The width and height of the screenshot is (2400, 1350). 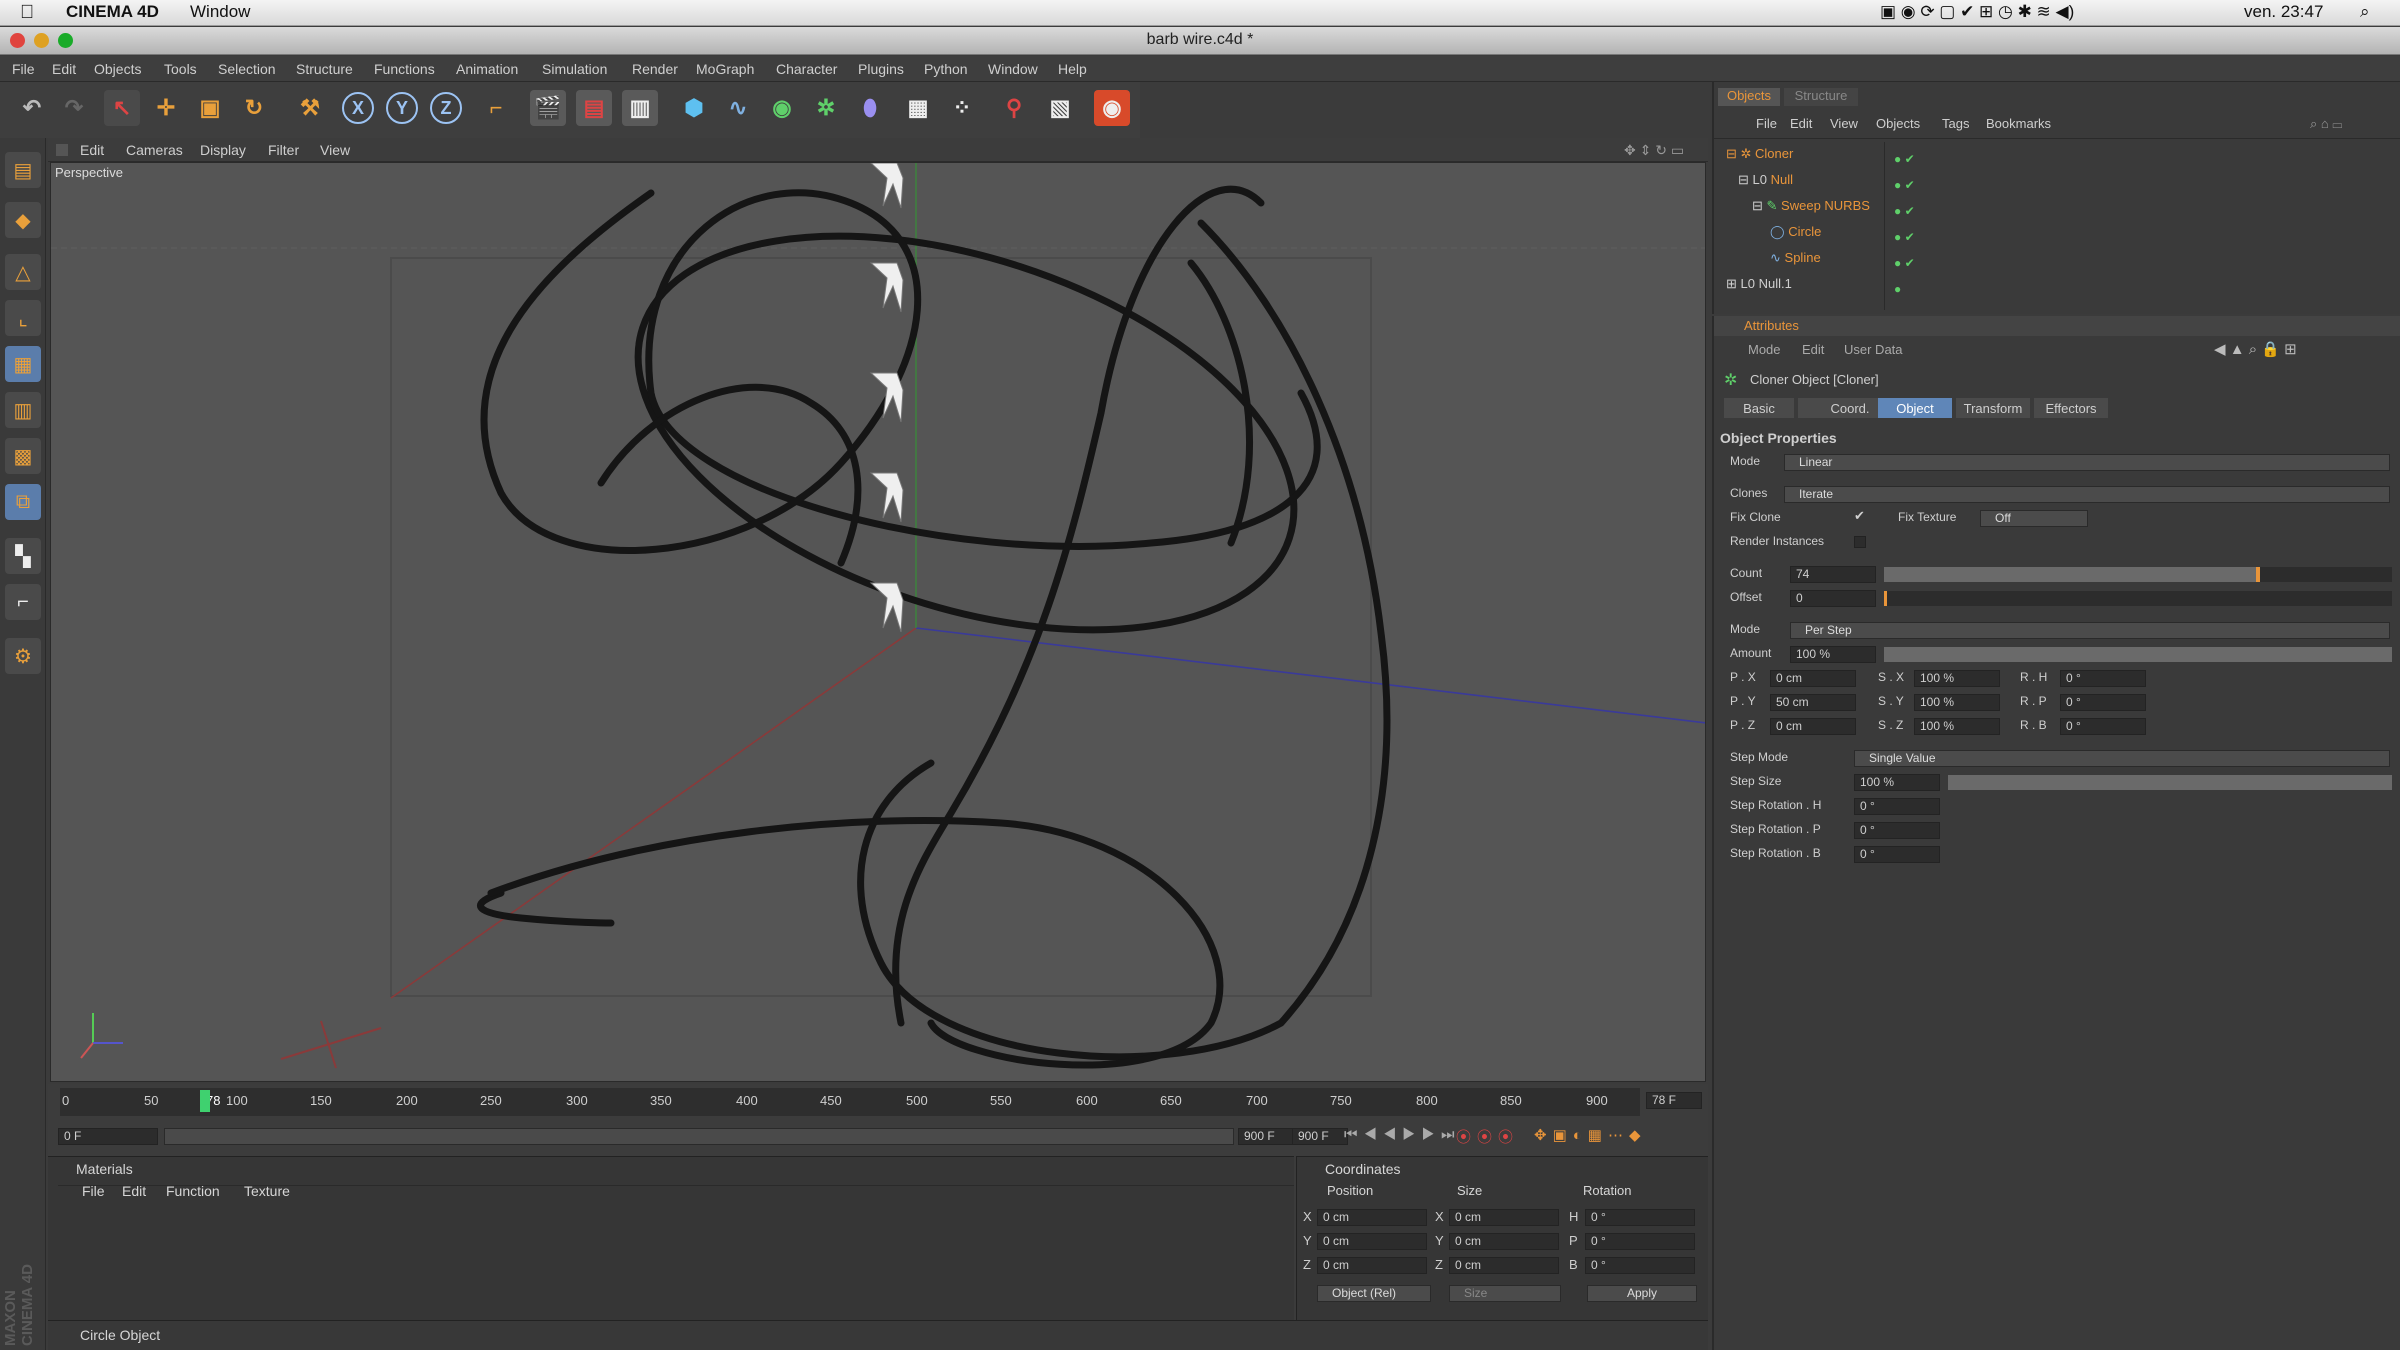 I want to click on polygons-mode-icon: ▩, so click(x=23, y=456).